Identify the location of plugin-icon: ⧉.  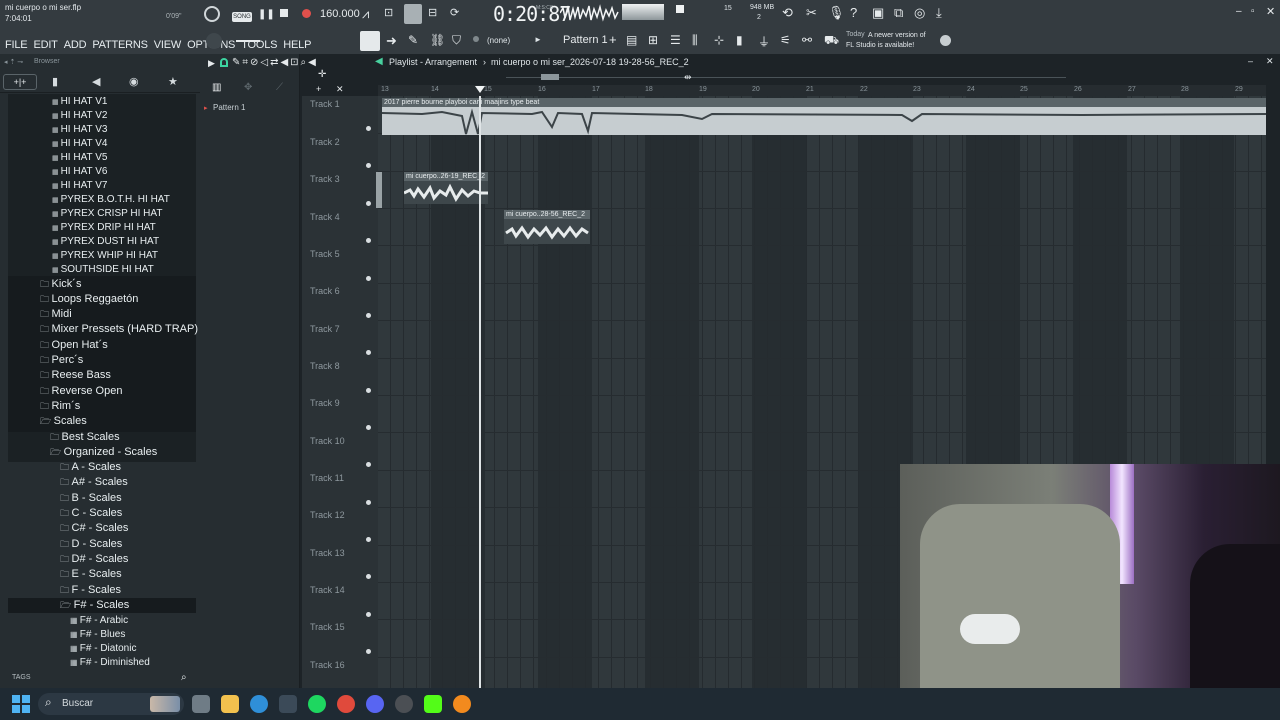
(898, 13).